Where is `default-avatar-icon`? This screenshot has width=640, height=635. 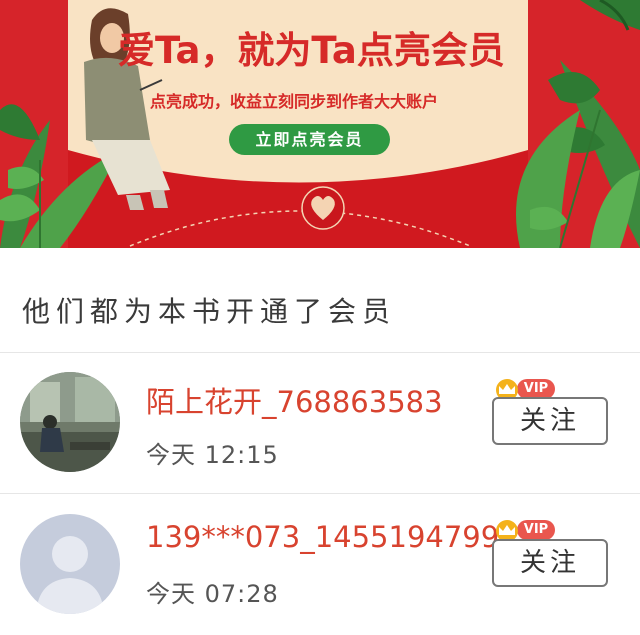 default-avatar-icon is located at coordinates (70, 564).